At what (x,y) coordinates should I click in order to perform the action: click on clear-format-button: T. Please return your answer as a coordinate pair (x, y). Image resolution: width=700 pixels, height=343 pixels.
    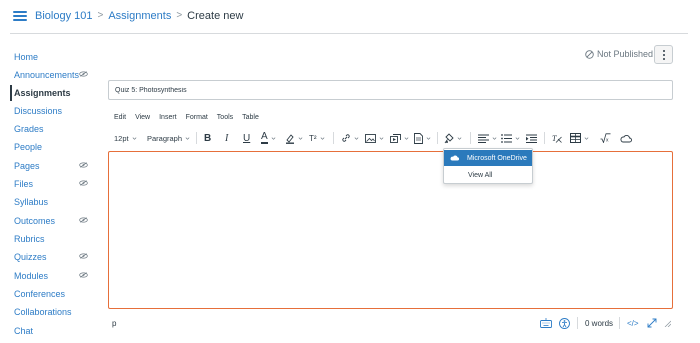
    Looking at the image, I should click on (557, 138).